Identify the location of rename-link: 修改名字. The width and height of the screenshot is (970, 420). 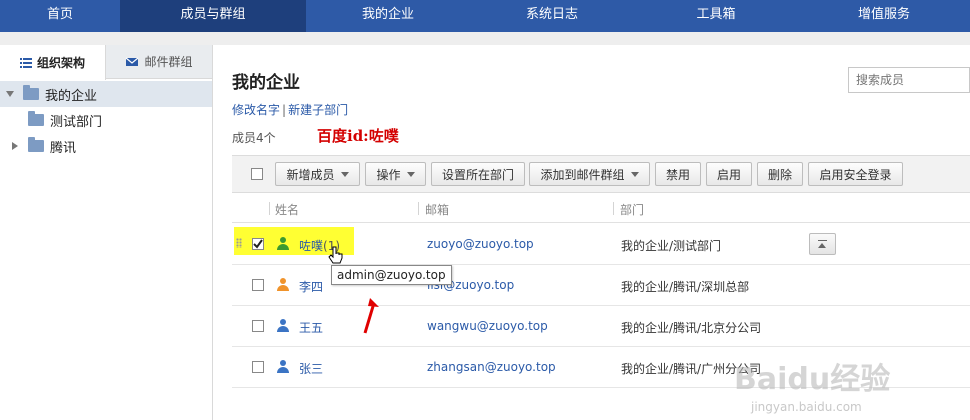
(256, 110).